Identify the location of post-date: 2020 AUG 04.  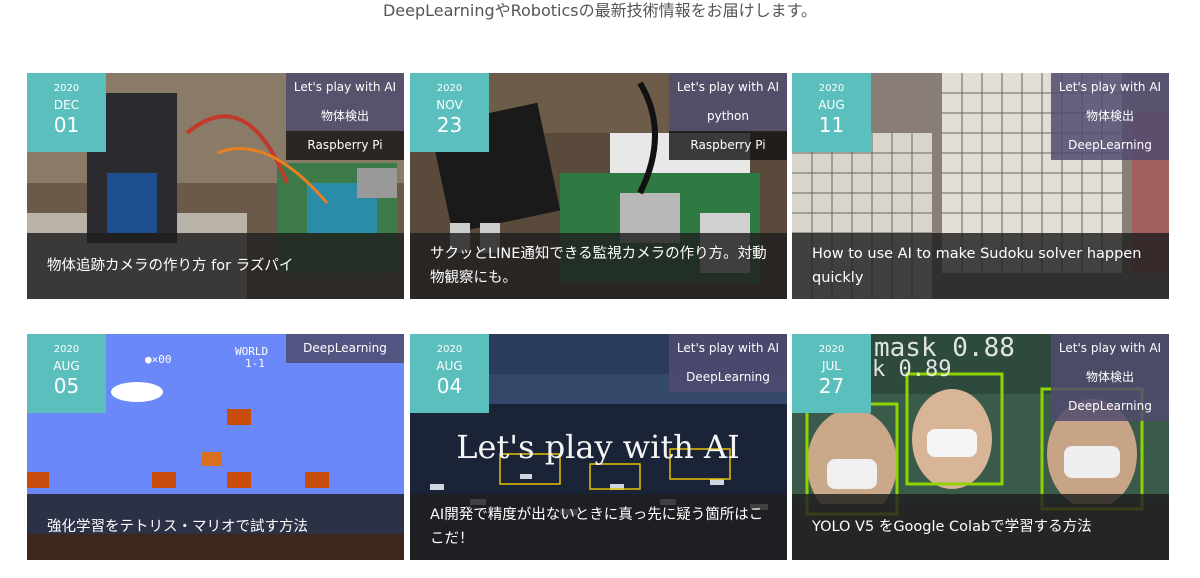
(449, 373).